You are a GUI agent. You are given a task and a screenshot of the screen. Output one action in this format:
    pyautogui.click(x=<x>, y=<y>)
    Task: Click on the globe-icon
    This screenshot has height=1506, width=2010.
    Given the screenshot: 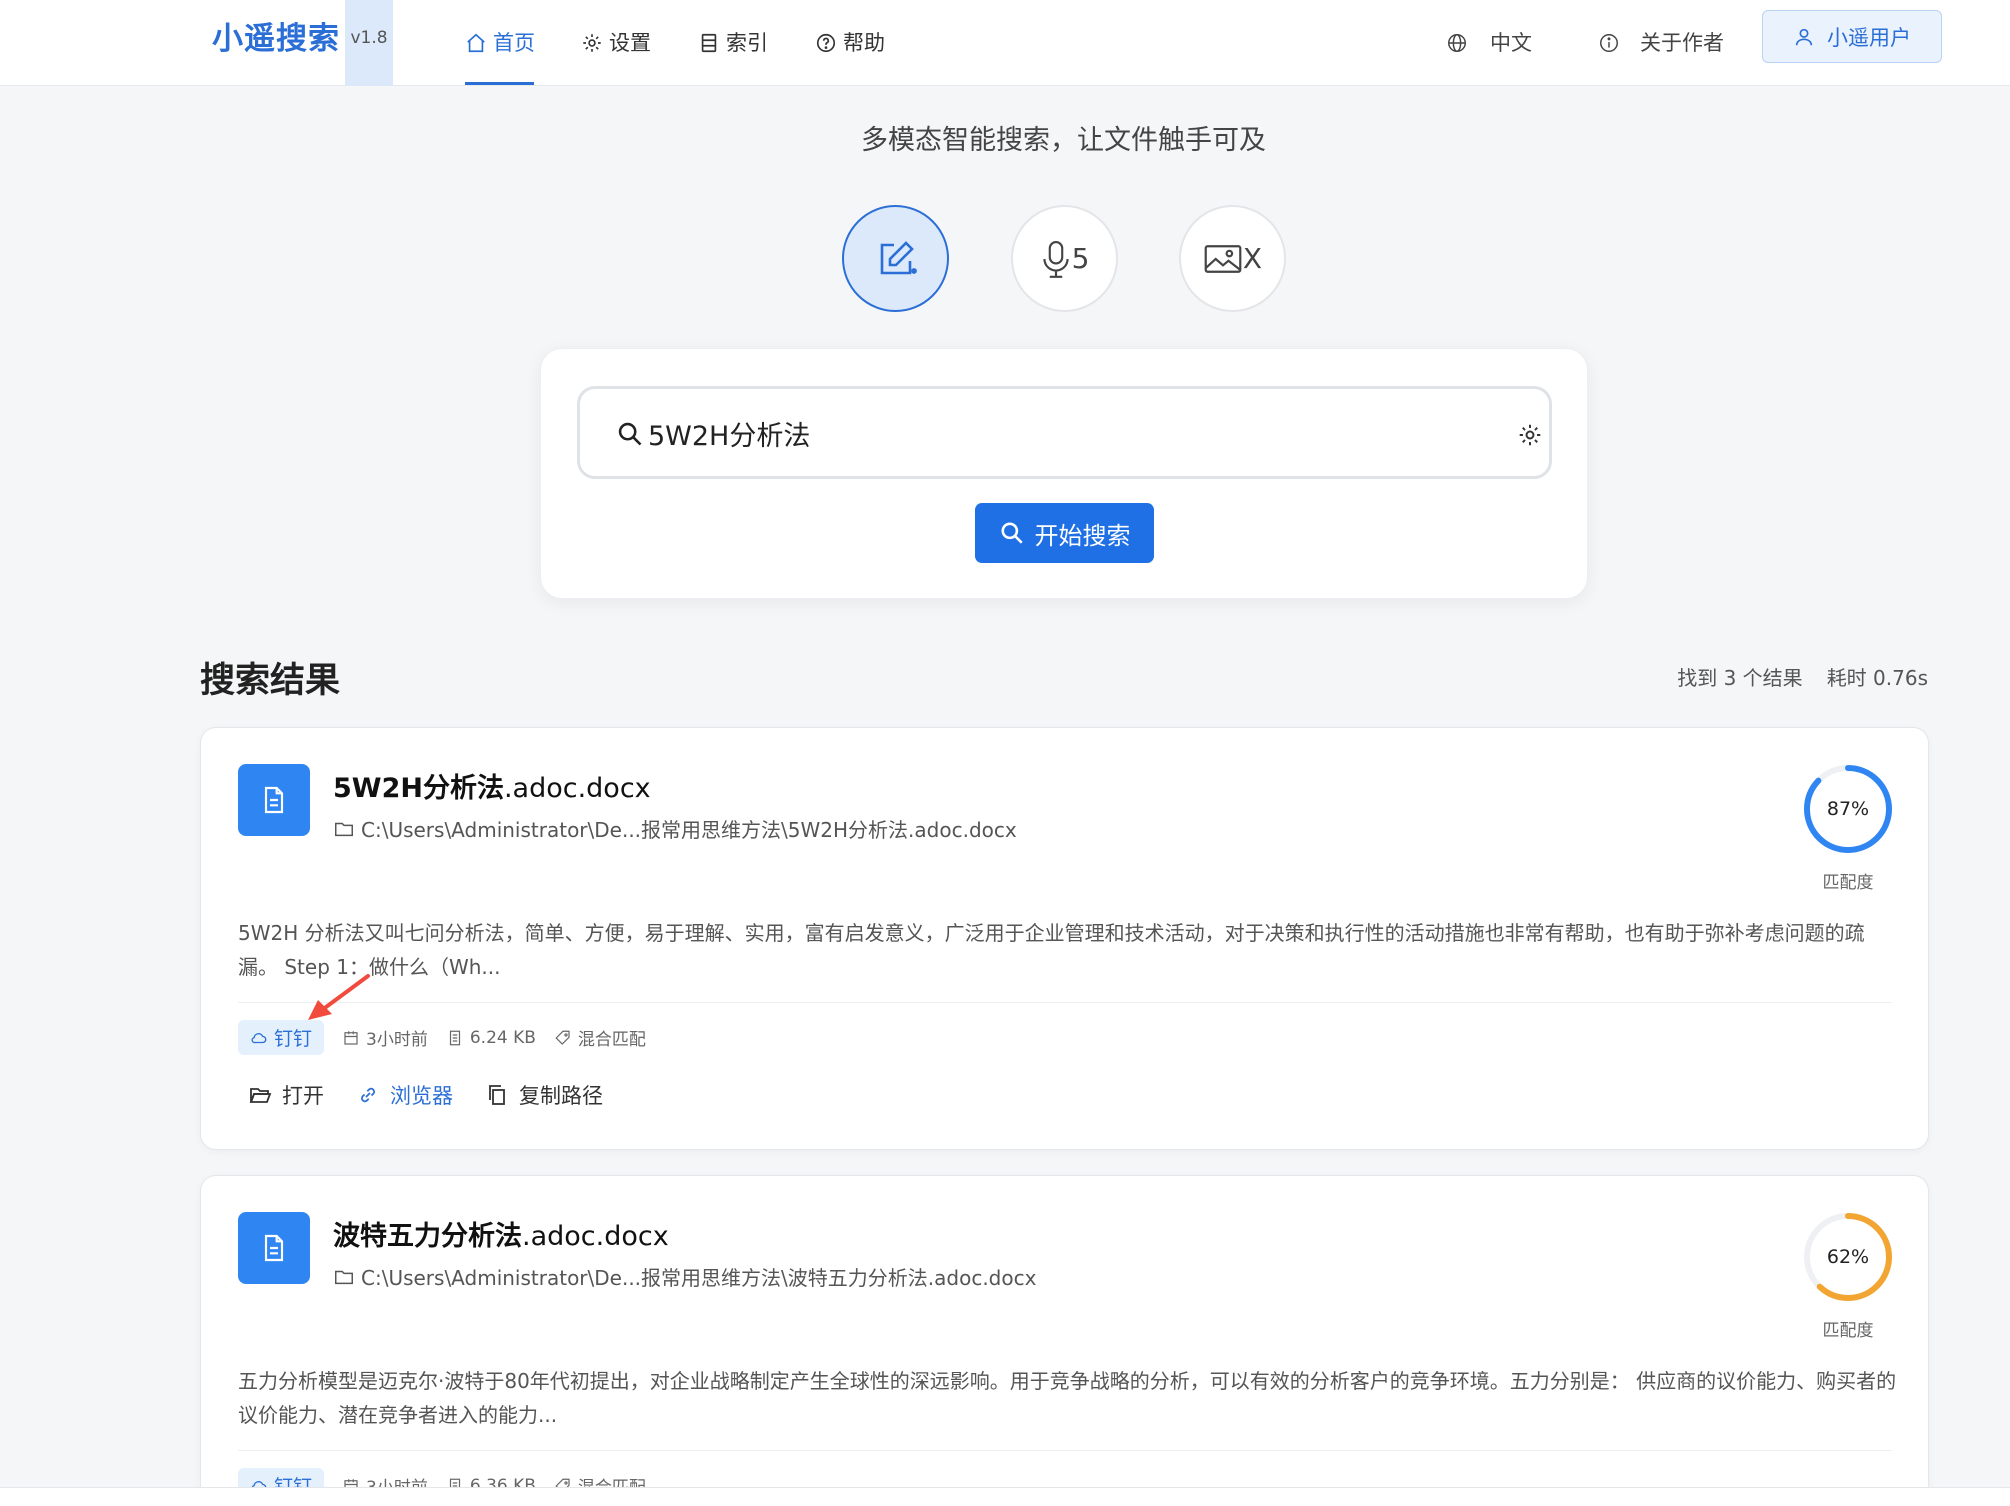 What is the action you would take?
    pyautogui.click(x=1457, y=43)
    